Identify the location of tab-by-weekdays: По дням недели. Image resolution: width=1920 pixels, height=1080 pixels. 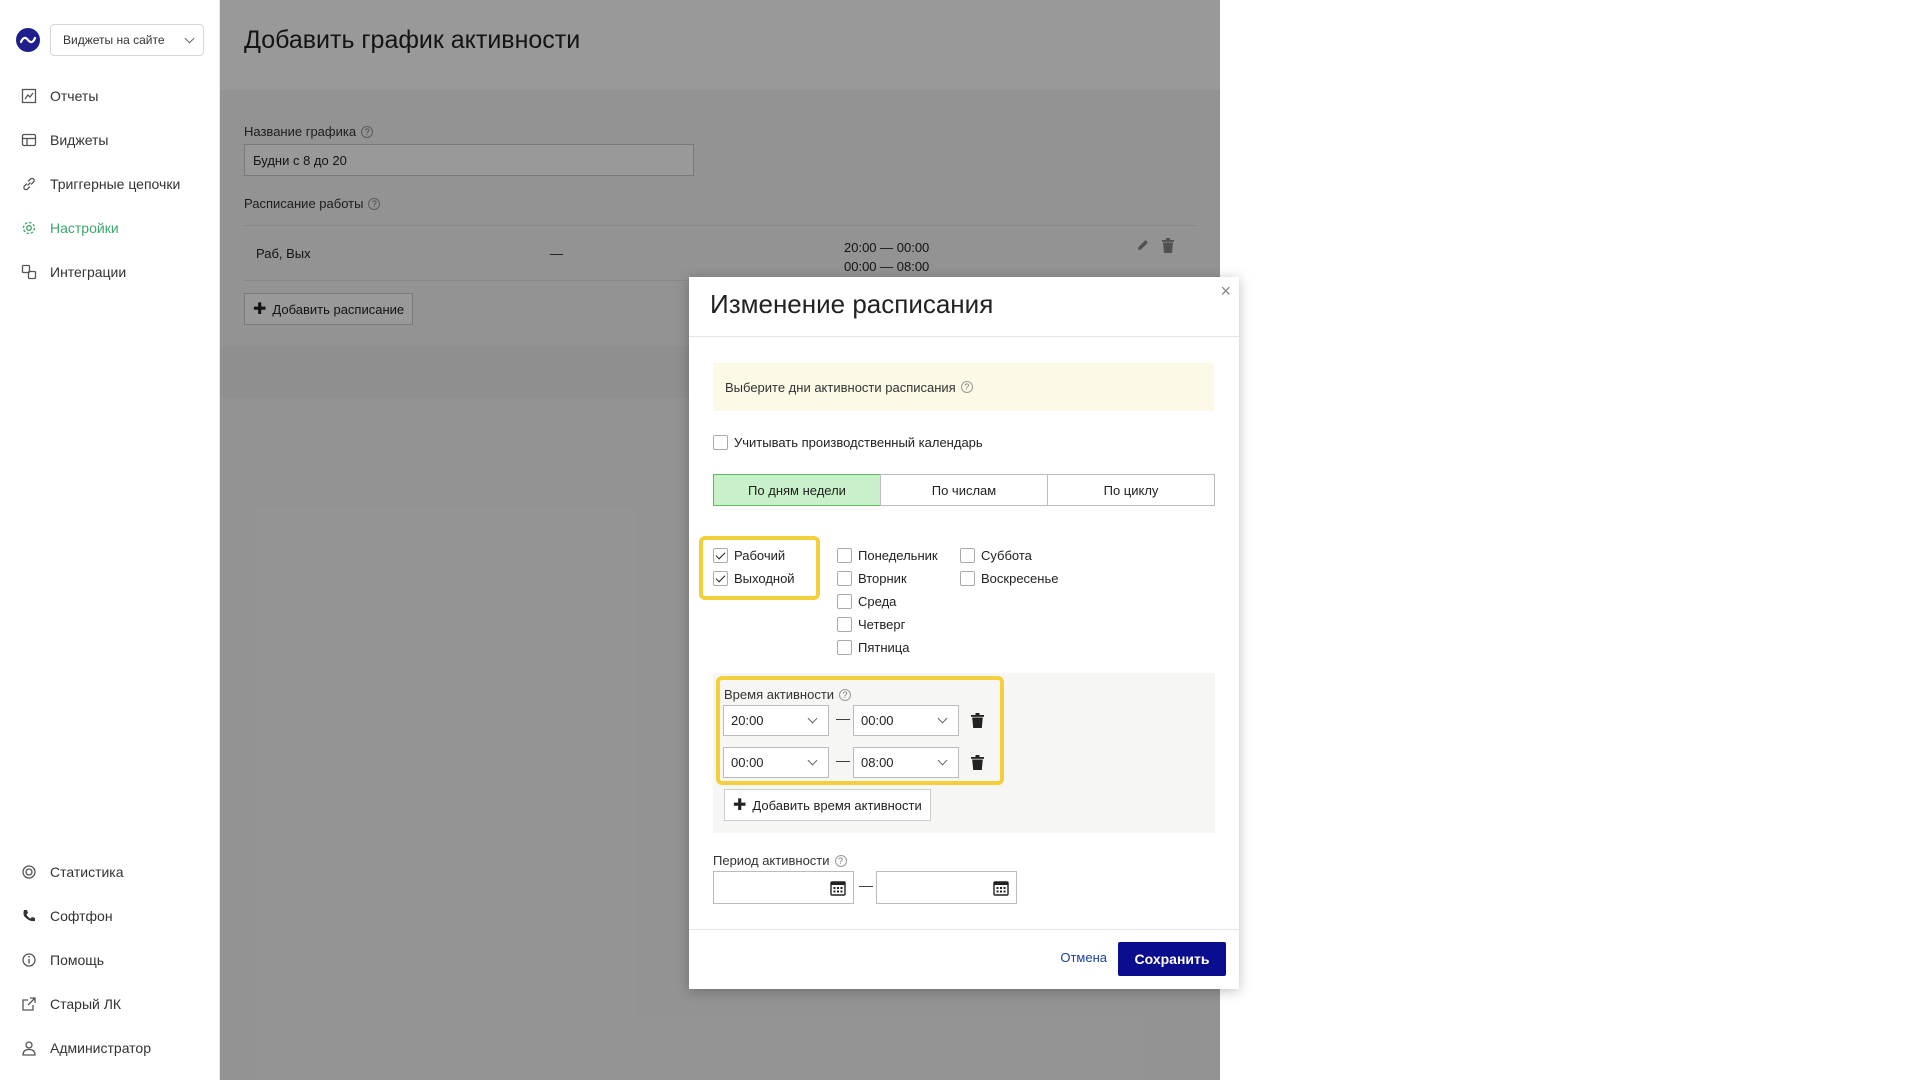
(797, 490).